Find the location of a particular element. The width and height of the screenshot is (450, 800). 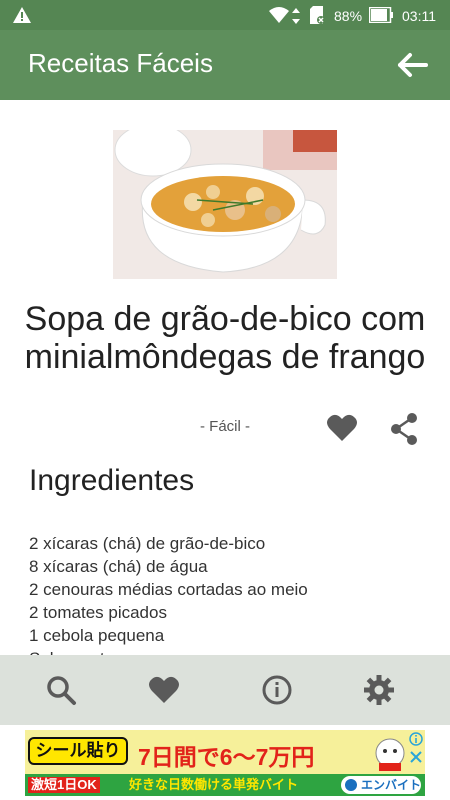

difficulty-label: - Fácil - is located at coordinates (225, 426).